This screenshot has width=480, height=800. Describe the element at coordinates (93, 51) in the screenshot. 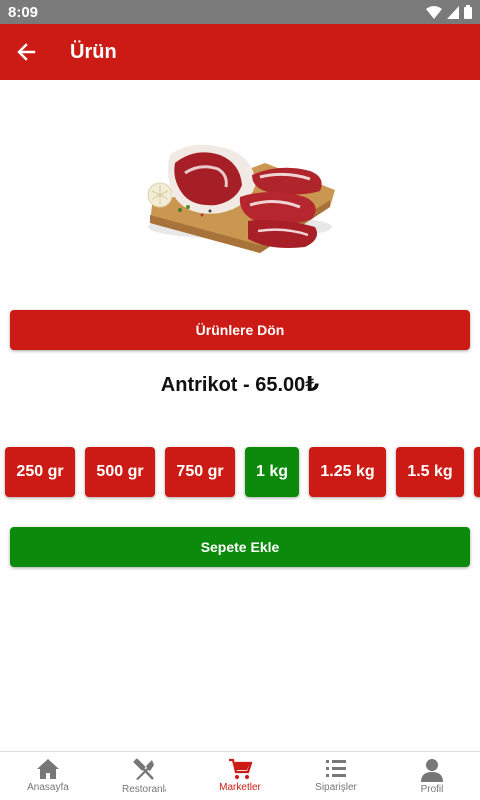

I see `page-title: Ürün` at that location.